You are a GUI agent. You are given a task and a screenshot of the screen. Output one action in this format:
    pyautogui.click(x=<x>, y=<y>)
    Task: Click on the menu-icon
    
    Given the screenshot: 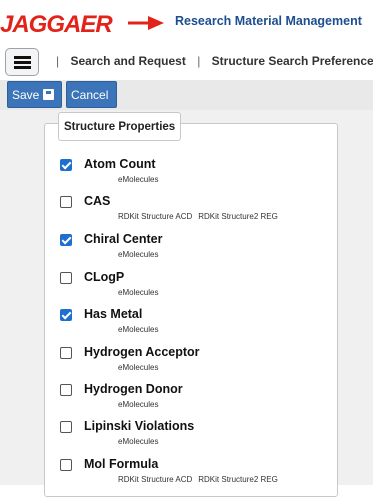 What is the action you would take?
    pyautogui.click(x=22, y=57)
    